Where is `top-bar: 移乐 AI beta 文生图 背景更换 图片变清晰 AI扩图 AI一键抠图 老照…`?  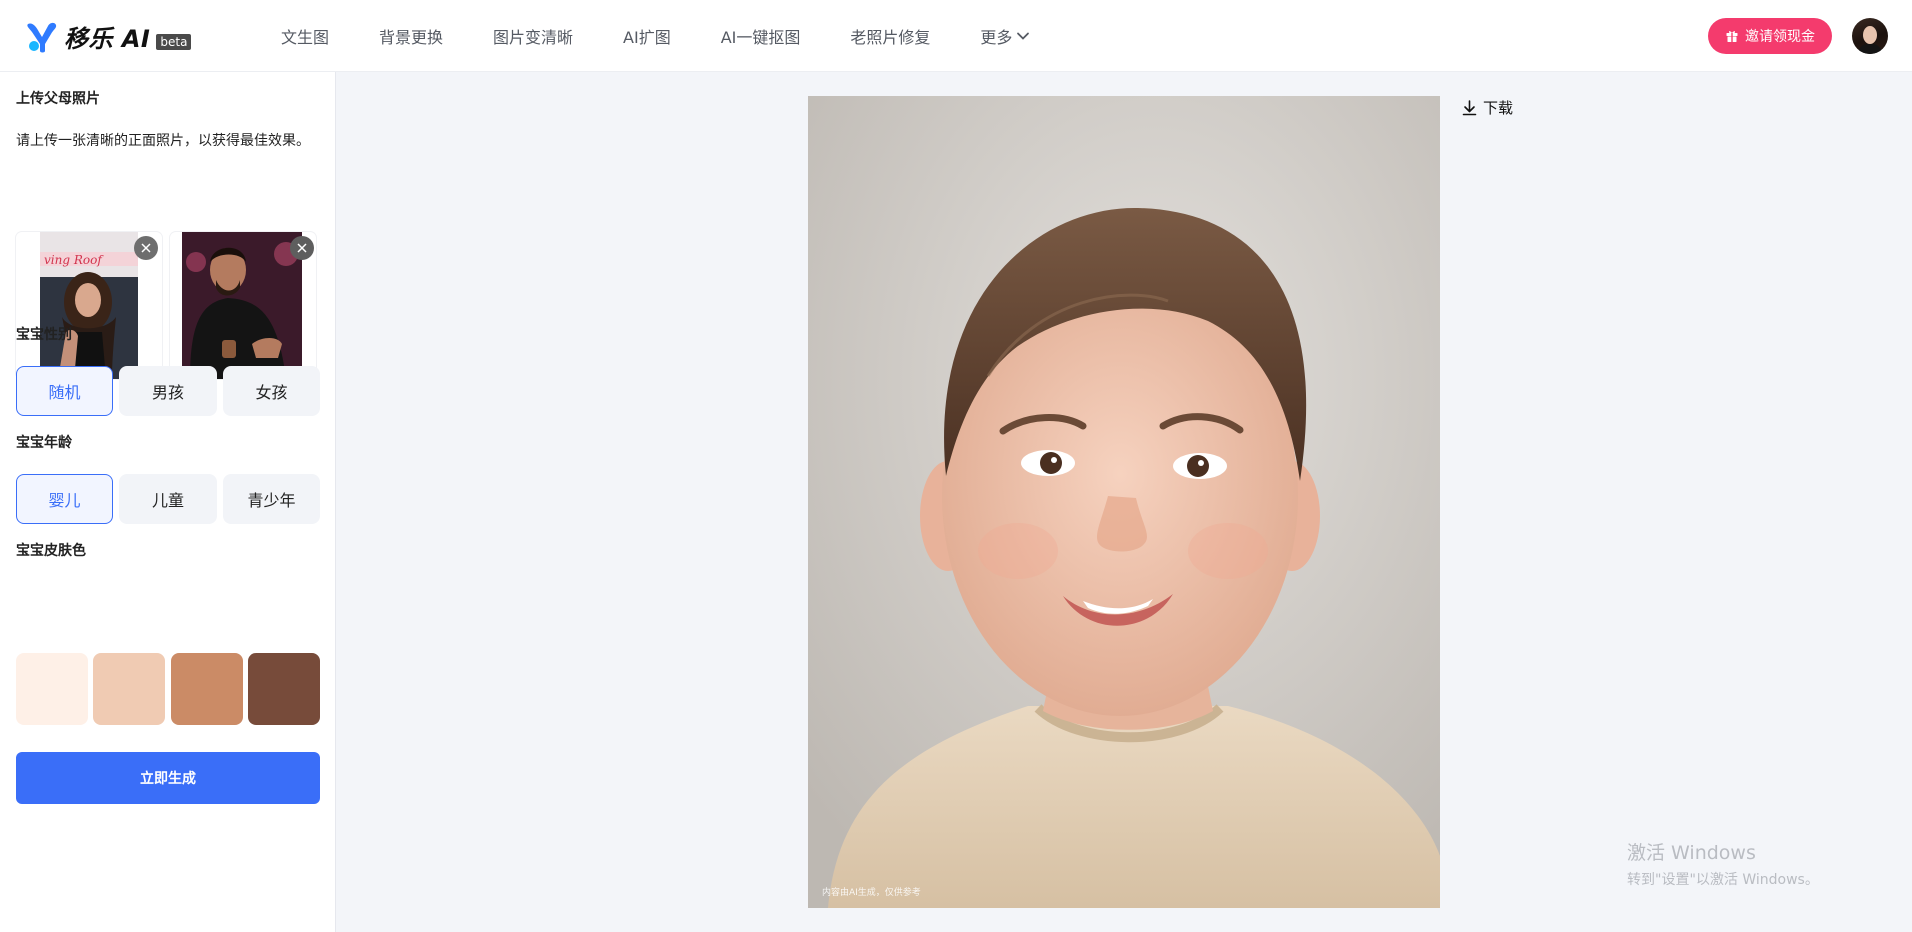
top-bar: 移乐 AI beta 文生图 背景更换 图片变清晰 AI扩图 AI一键抠图 老照… is located at coordinates (956, 36).